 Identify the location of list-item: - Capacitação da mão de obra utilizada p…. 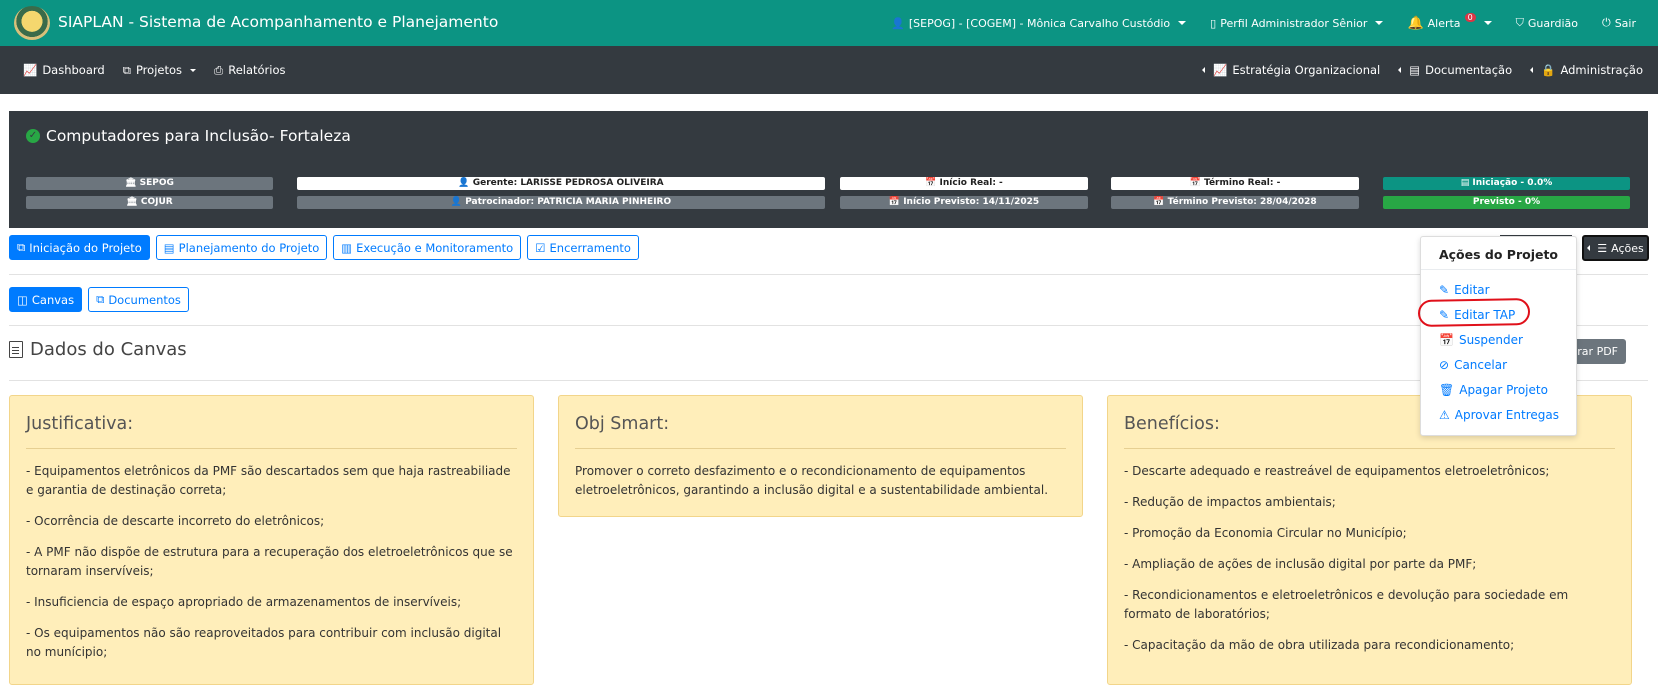
(1319, 645).